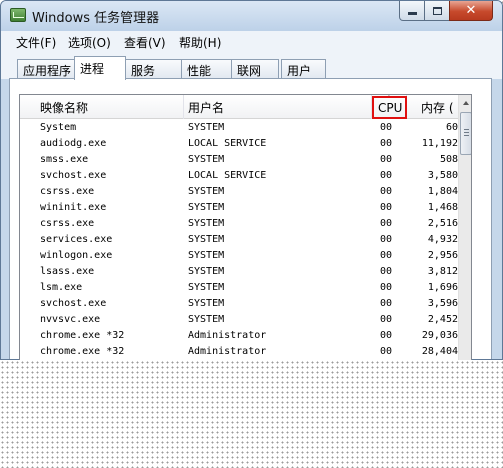 The width and height of the screenshot is (503, 468). What do you see at coordinates (442, 207) in the screenshot?
I see `process-memory: 1,468` at bounding box center [442, 207].